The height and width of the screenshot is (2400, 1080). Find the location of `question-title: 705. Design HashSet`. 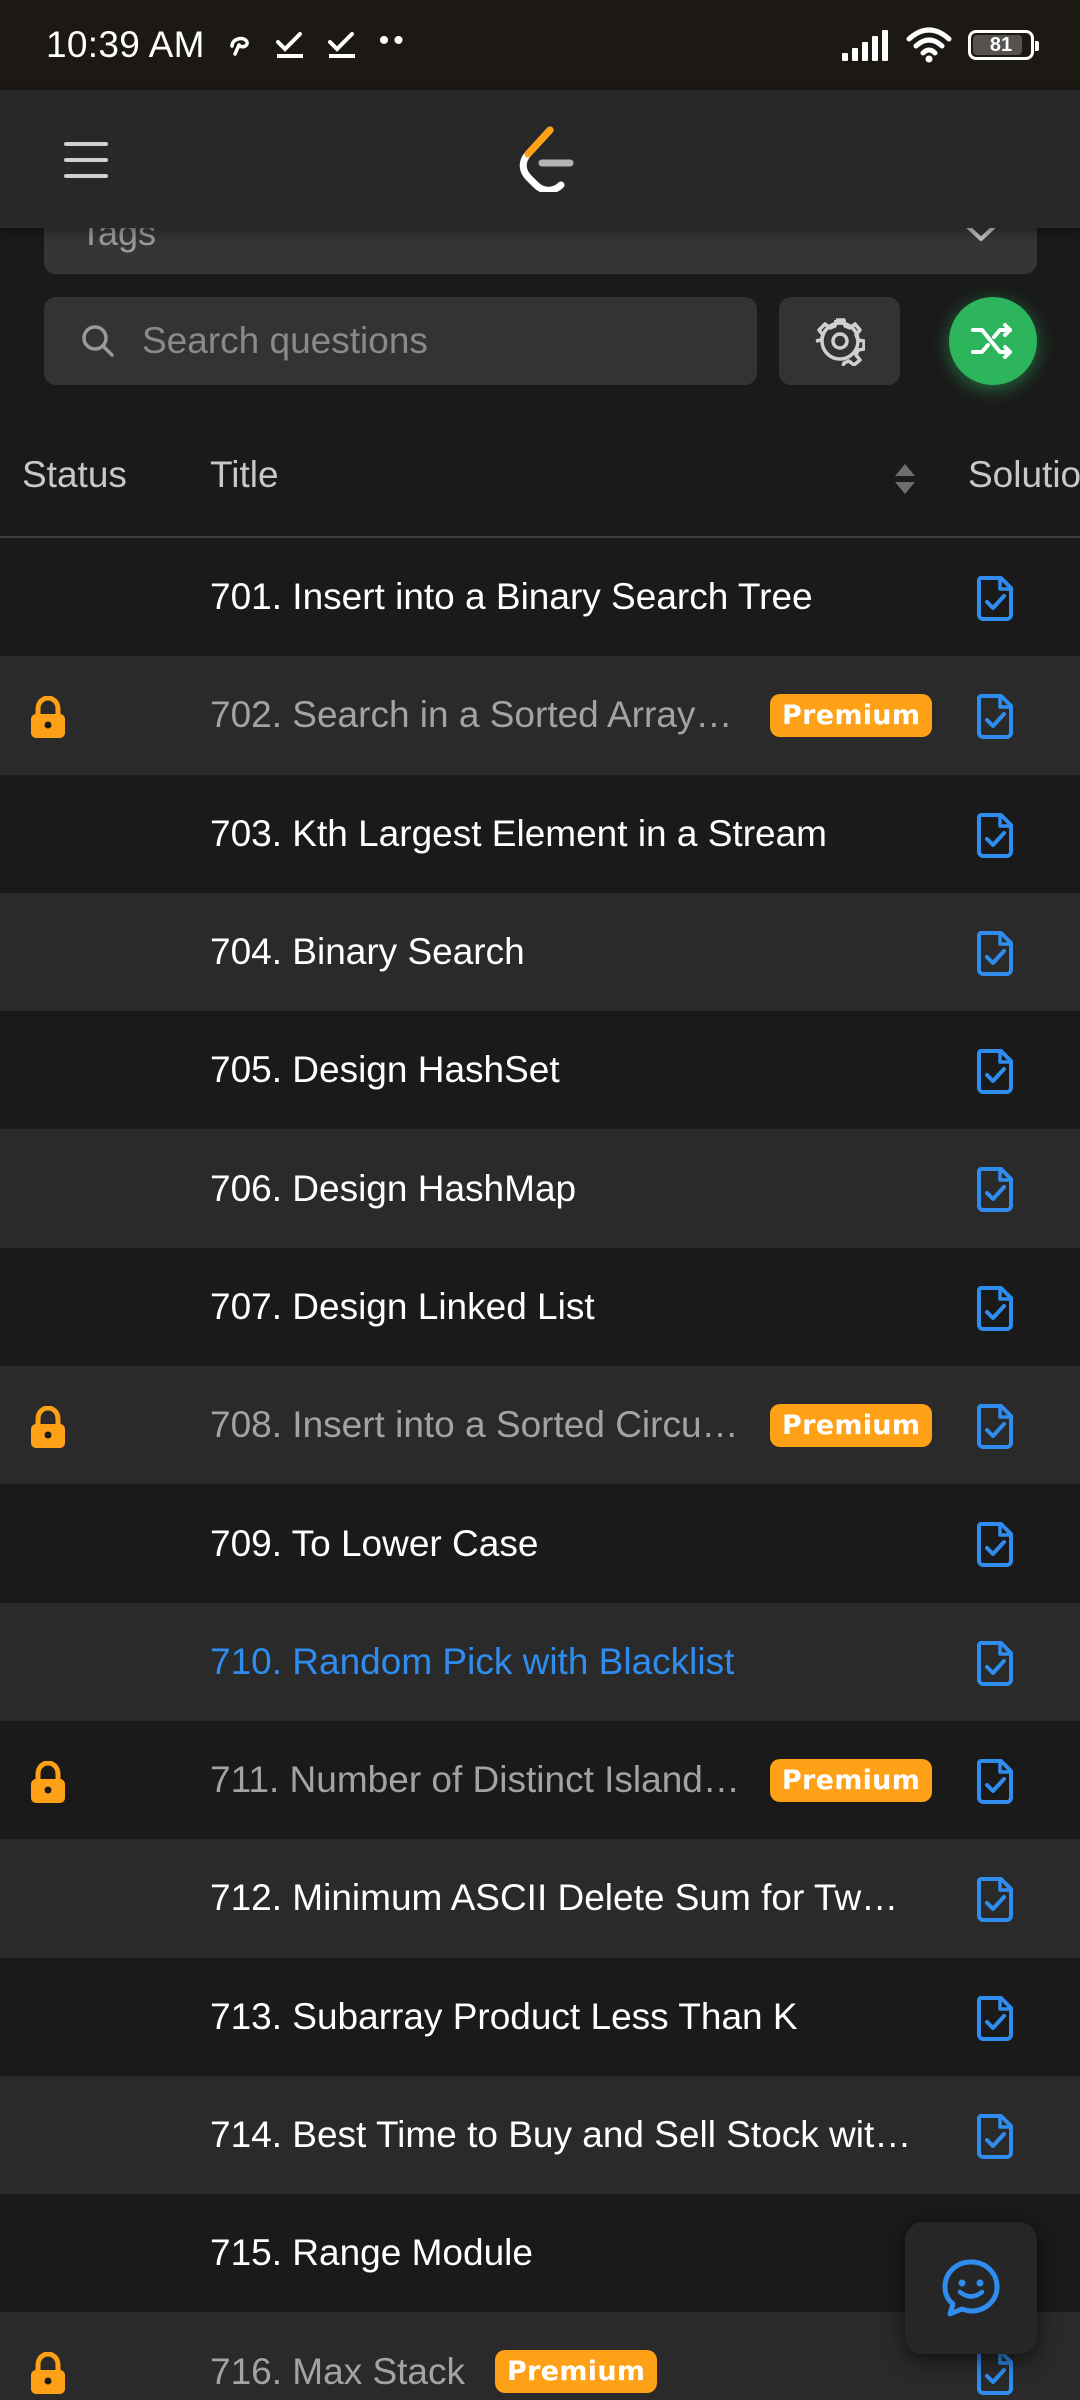

question-title: 705. Design HashSet is located at coordinates (385, 1070).